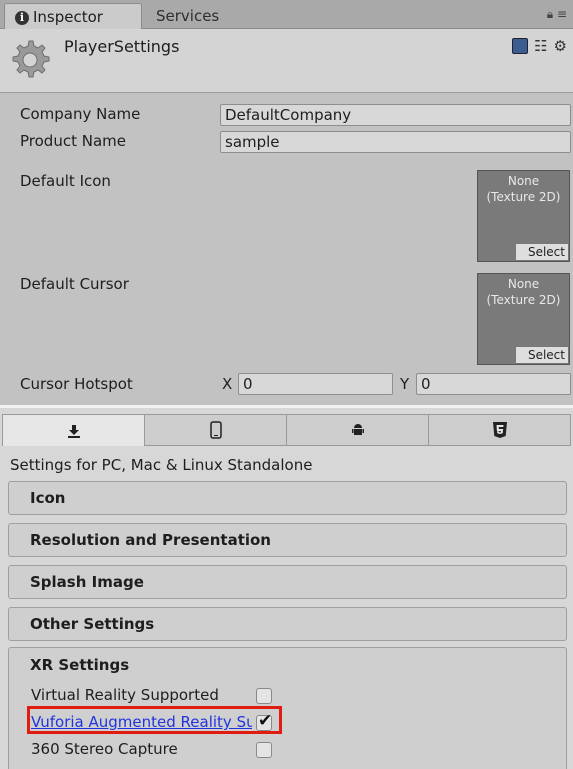  I want to click on section-other-settings: Other Settings, so click(287, 624).